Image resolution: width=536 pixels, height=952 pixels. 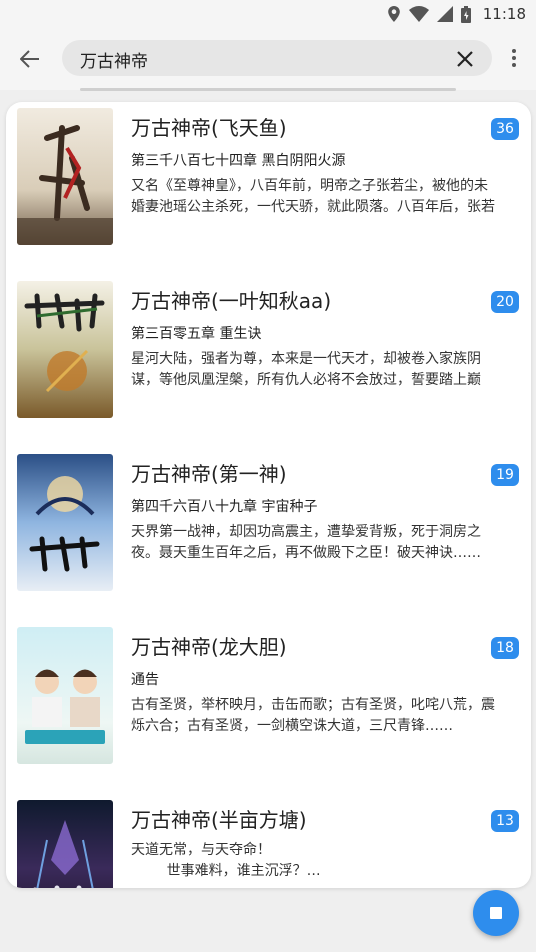 I want to click on search-box: 万古神帝, so click(x=277, y=58).